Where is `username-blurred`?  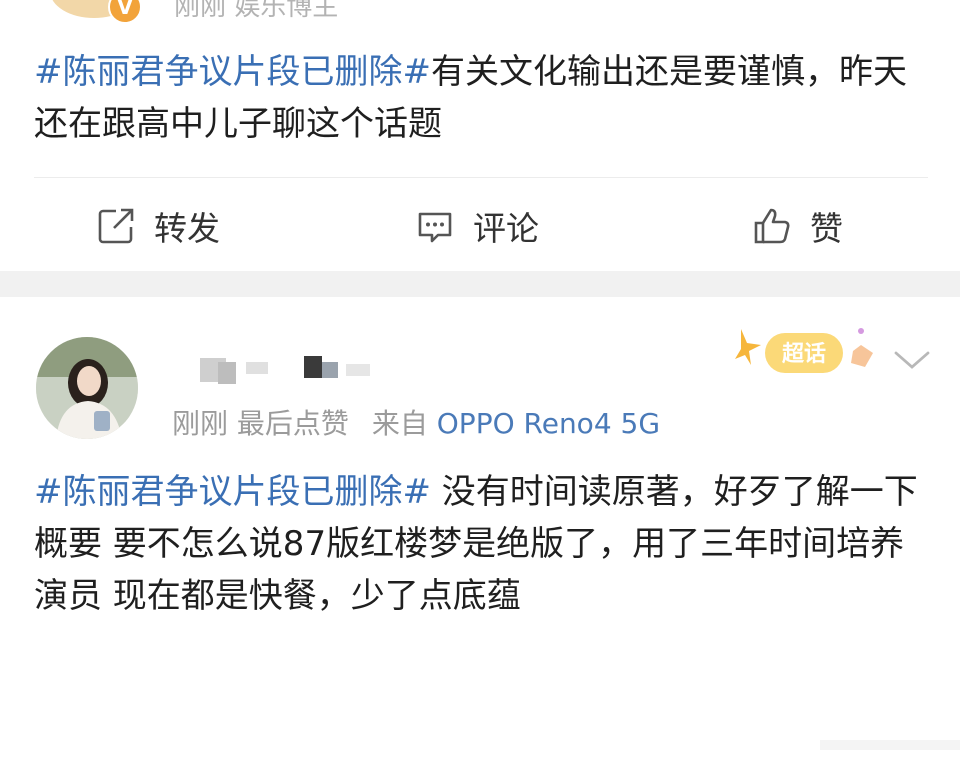
username-blurred is located at coordinates (325, 364).